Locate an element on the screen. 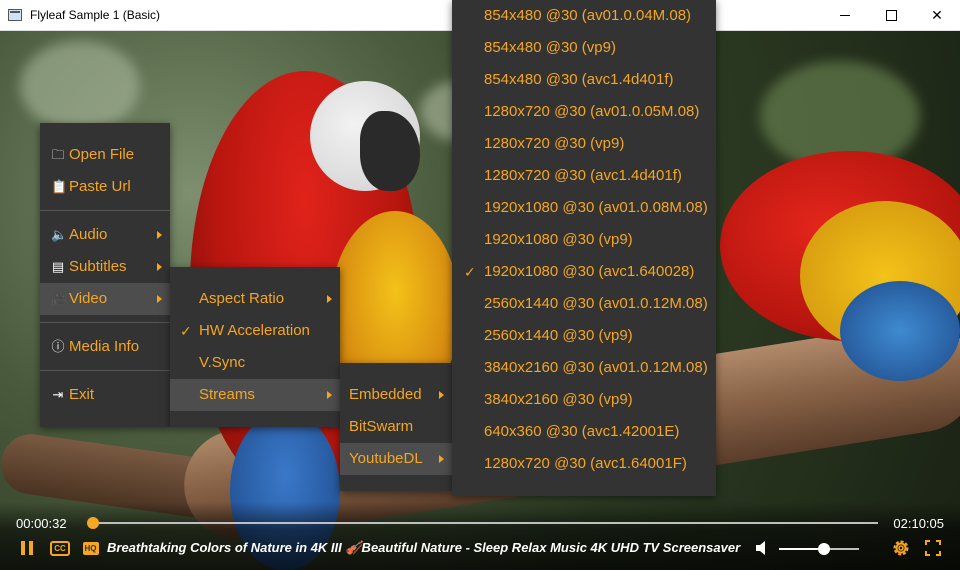 The width and height of the screenshot is (960, 570). hq-icon: HQ is located at coordinates (90, 548).